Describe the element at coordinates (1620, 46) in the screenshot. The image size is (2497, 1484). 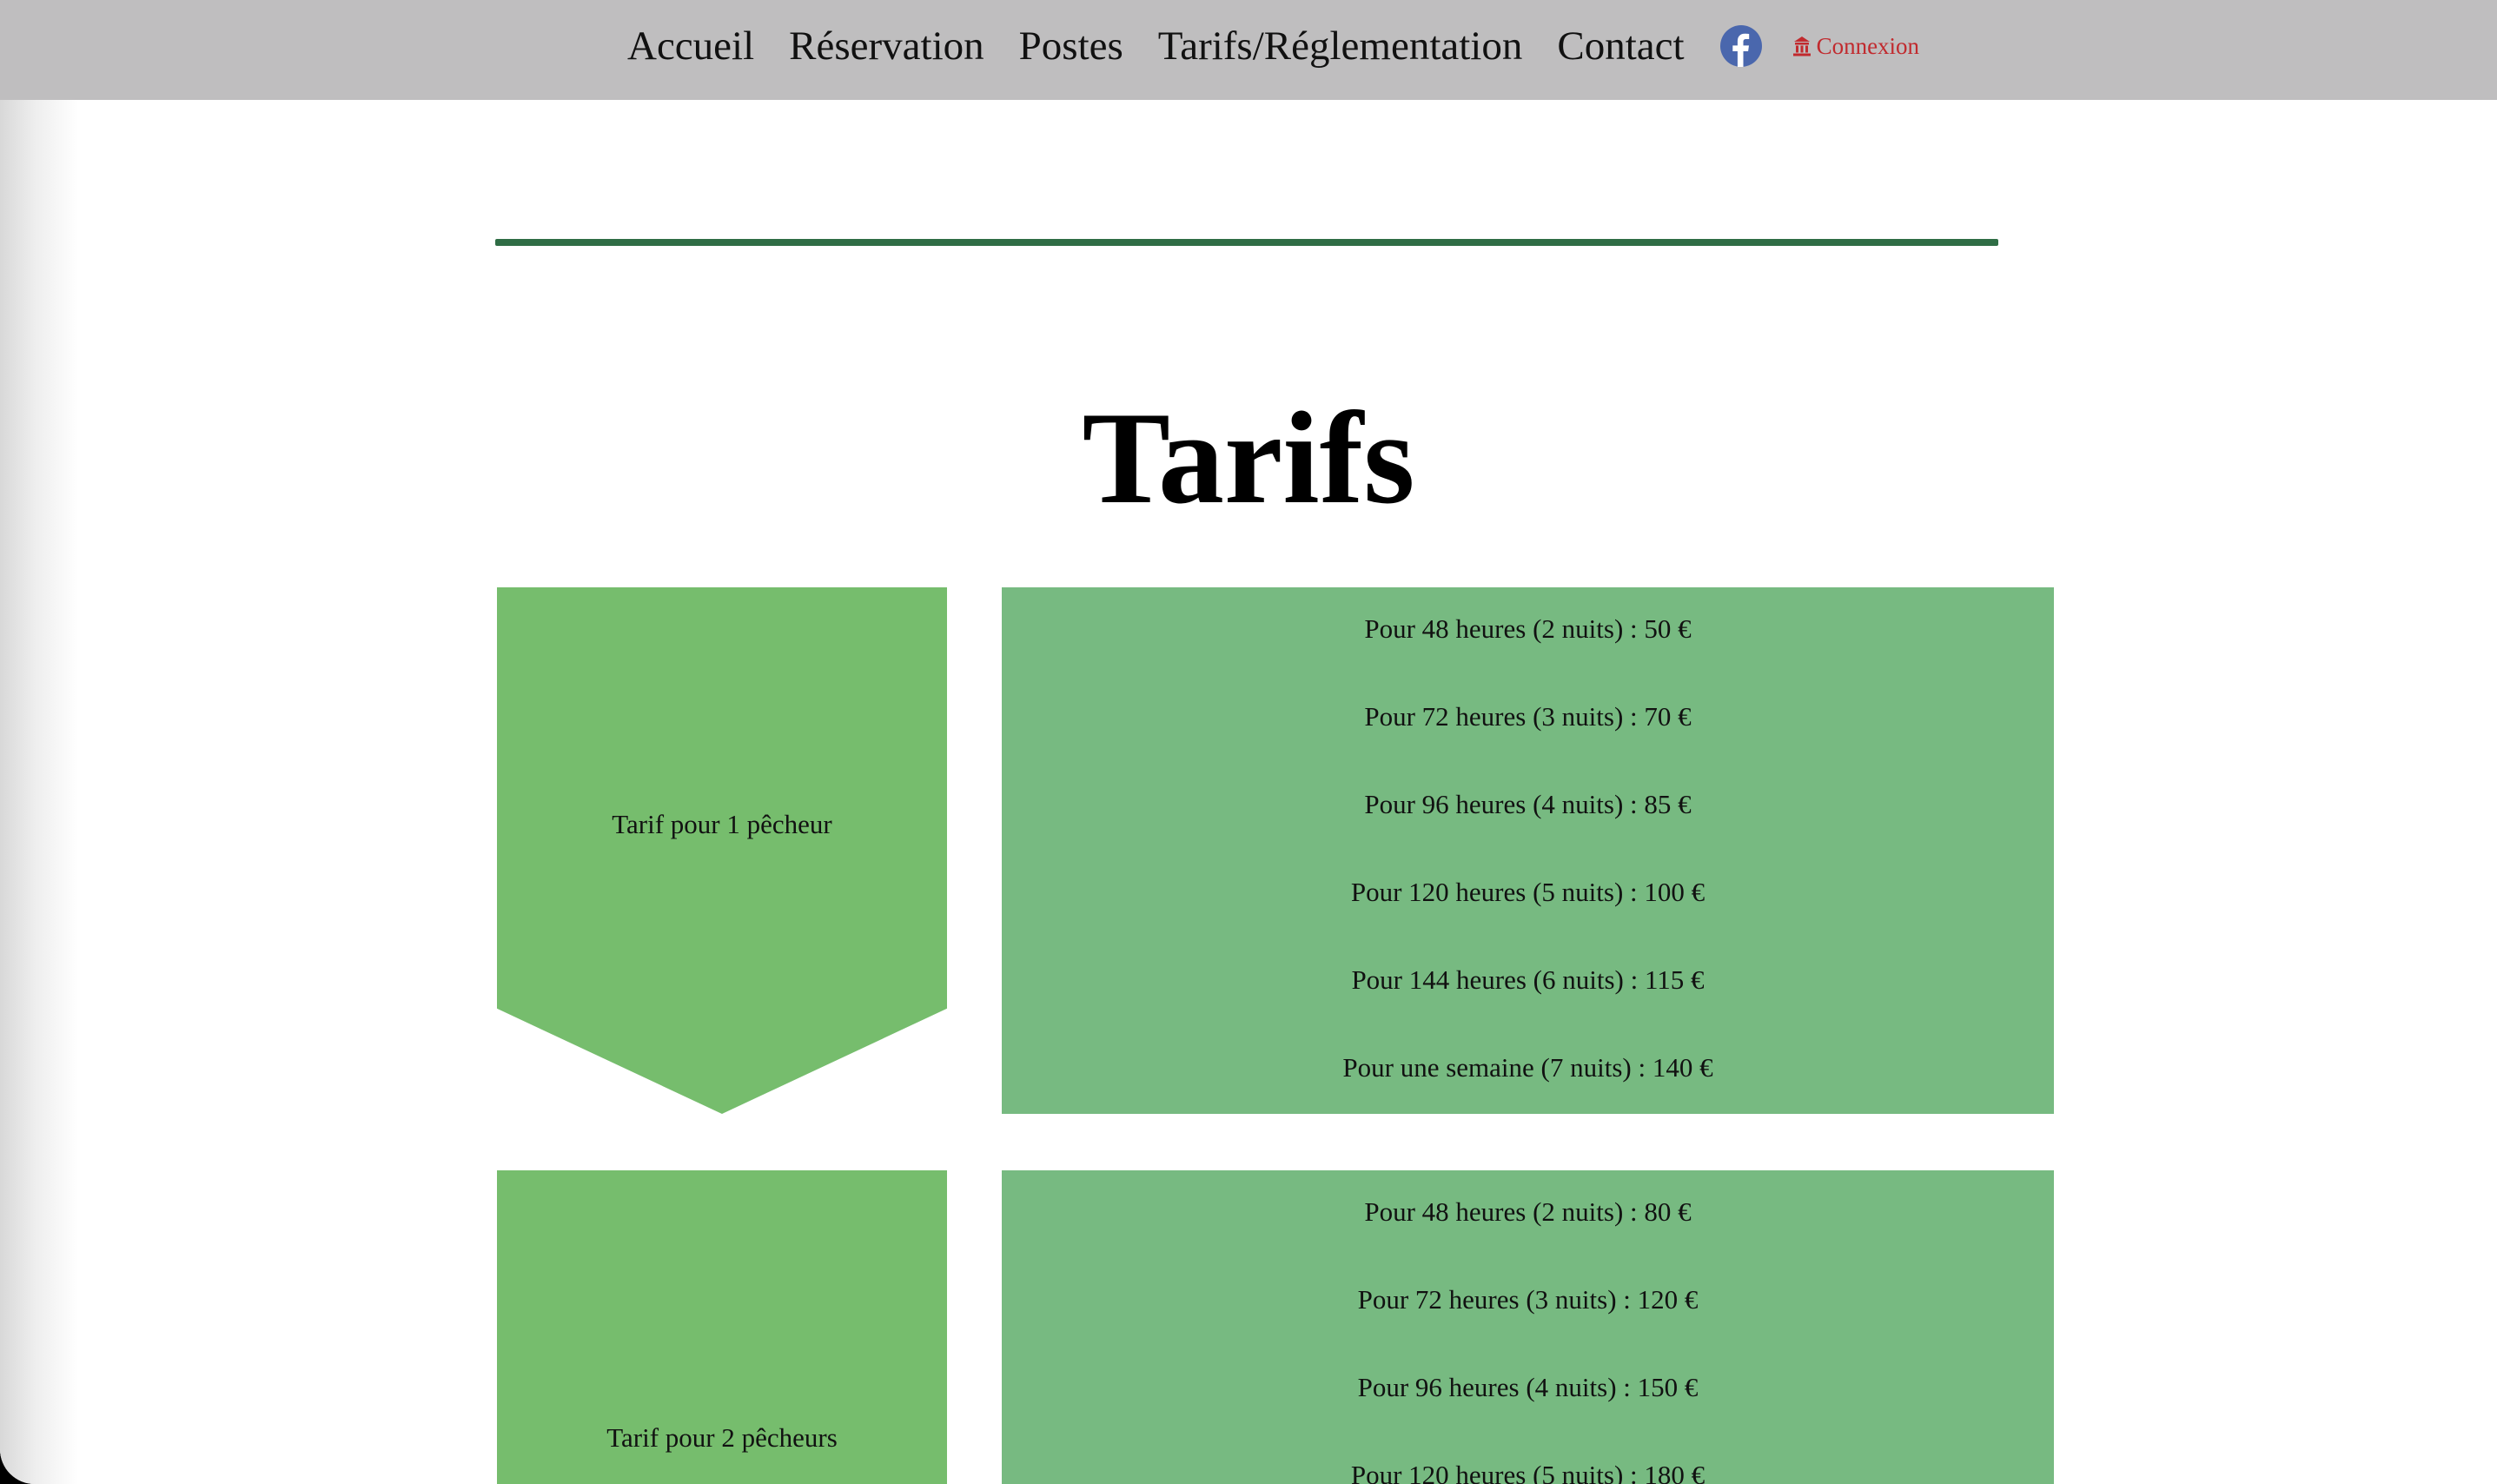
I see `nav-link-contact: Contact` at that location.